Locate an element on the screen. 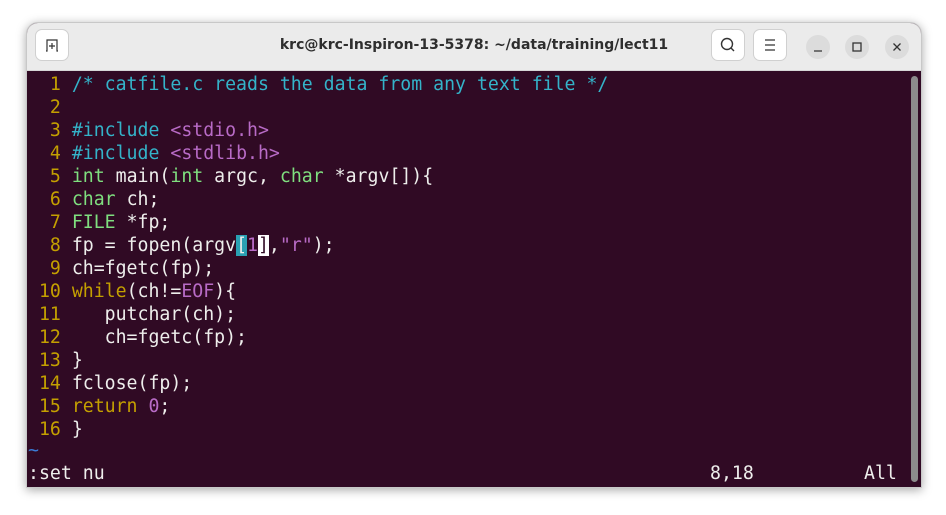 The height and width of the screenshot is (515, 946). hamburger-menu-icon is located at coordinates (770, 45).